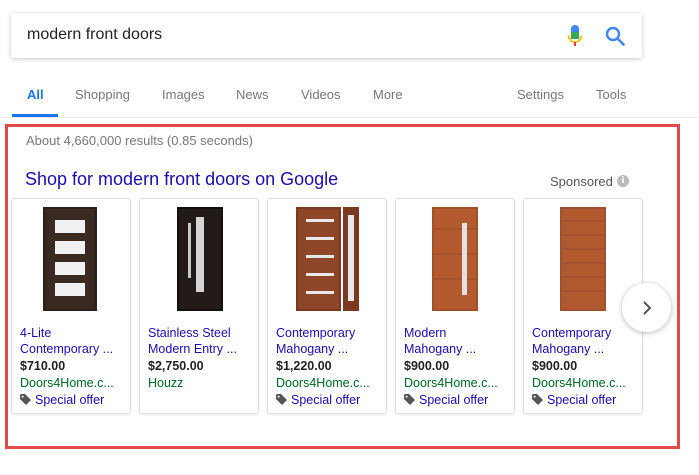 Image resolution: width=699 pixels, height=475 pixels. Describe the element at coordinates (326, 35) in the screenshot. I see `search-box: modern front doors` at that location.